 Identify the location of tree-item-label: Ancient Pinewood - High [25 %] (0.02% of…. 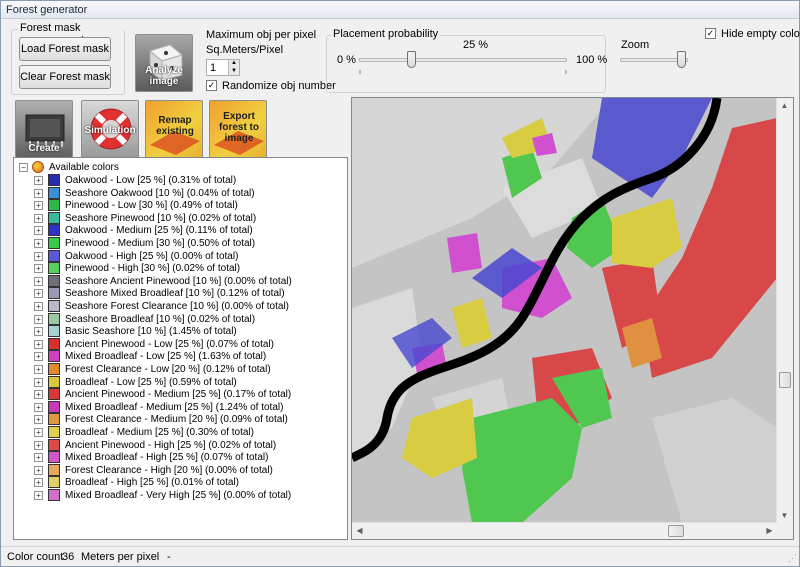
(171, 445).